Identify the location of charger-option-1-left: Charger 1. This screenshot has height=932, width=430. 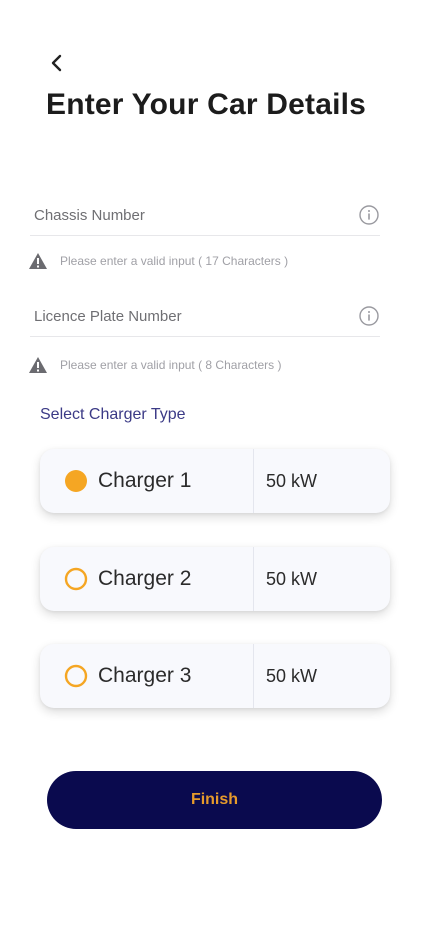
(147, 481).